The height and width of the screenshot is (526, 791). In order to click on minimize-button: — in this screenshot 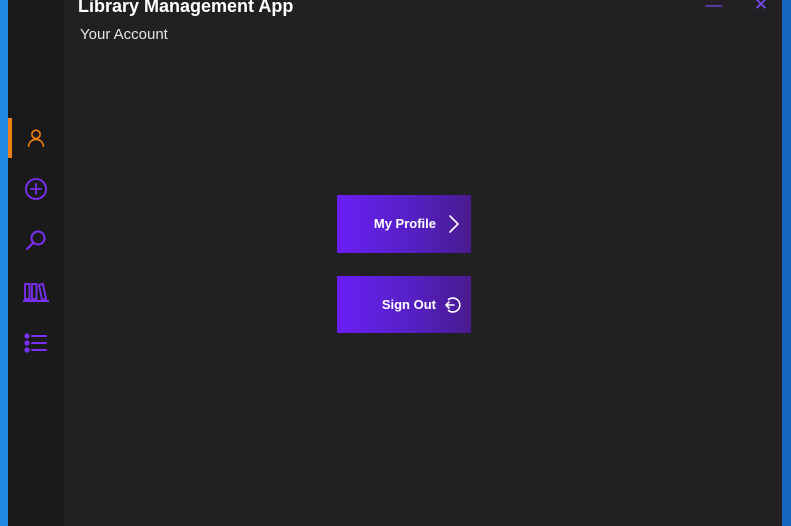, I will do `click(714, 8)`.